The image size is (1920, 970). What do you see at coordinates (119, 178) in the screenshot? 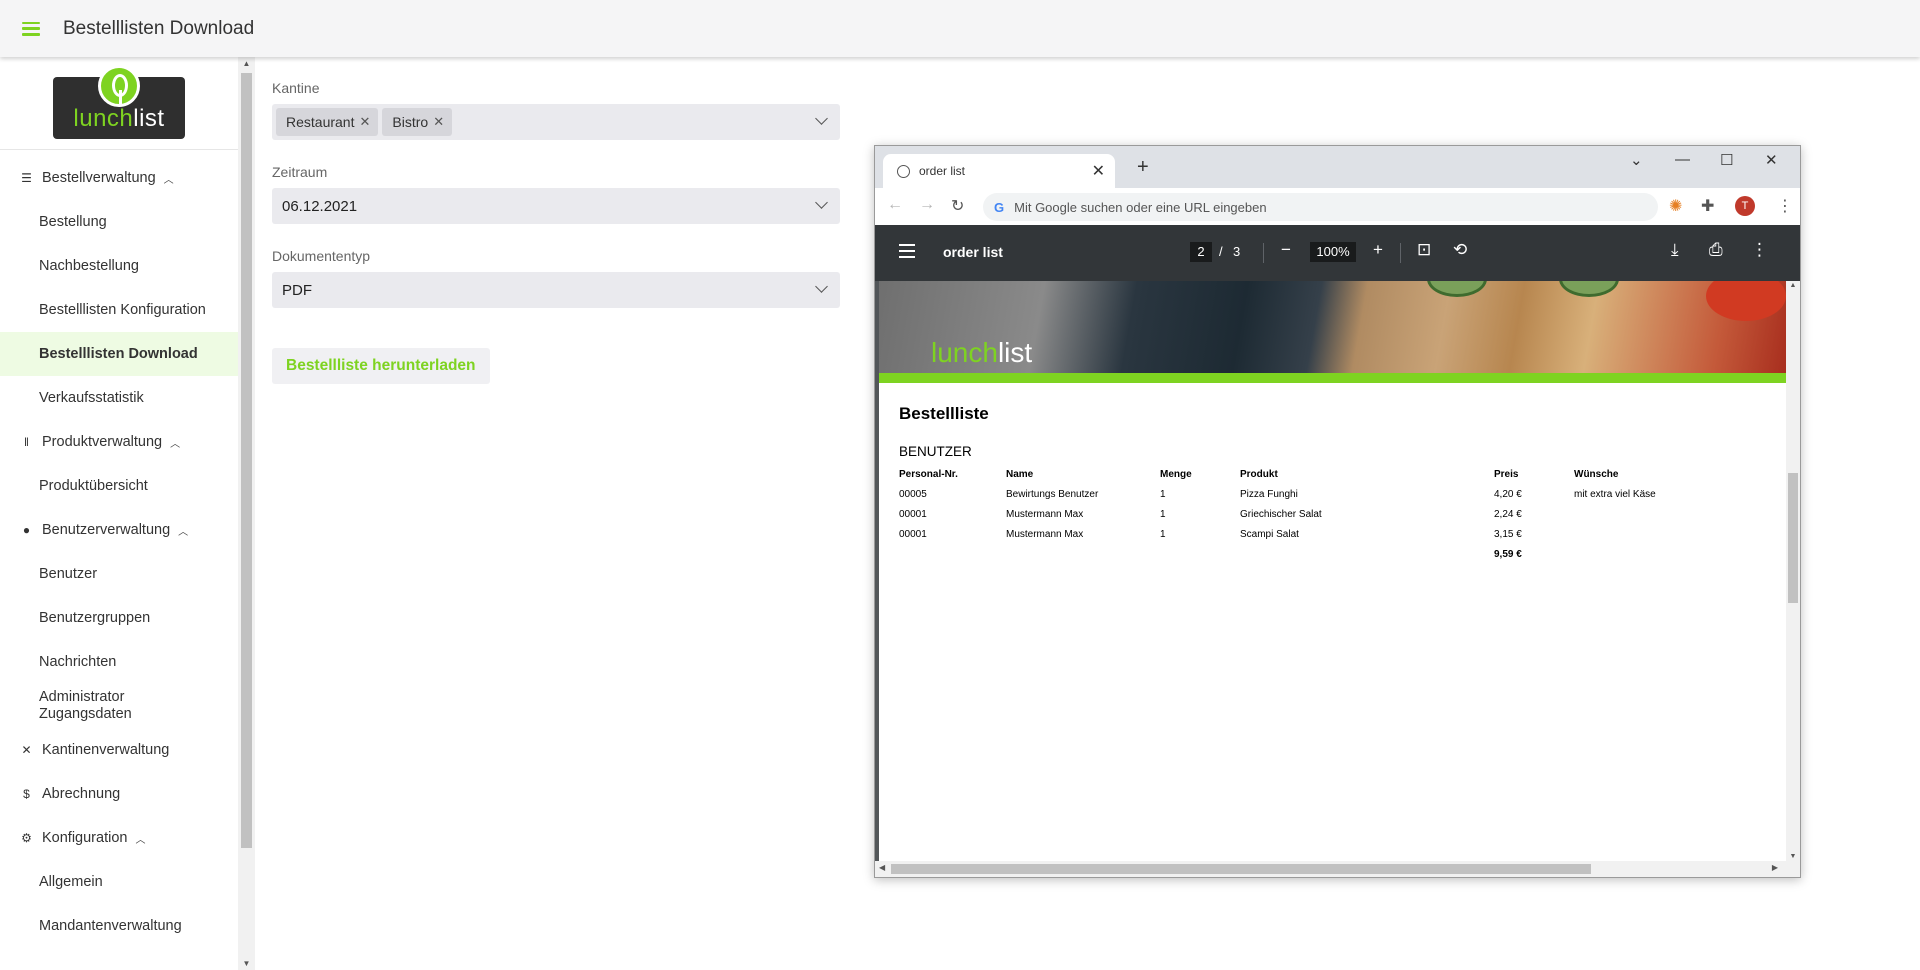
I see `sidebar-group-bestellverwaltung: ☰ Bestellverwaltung ︿` at bounding box center [119, 178].